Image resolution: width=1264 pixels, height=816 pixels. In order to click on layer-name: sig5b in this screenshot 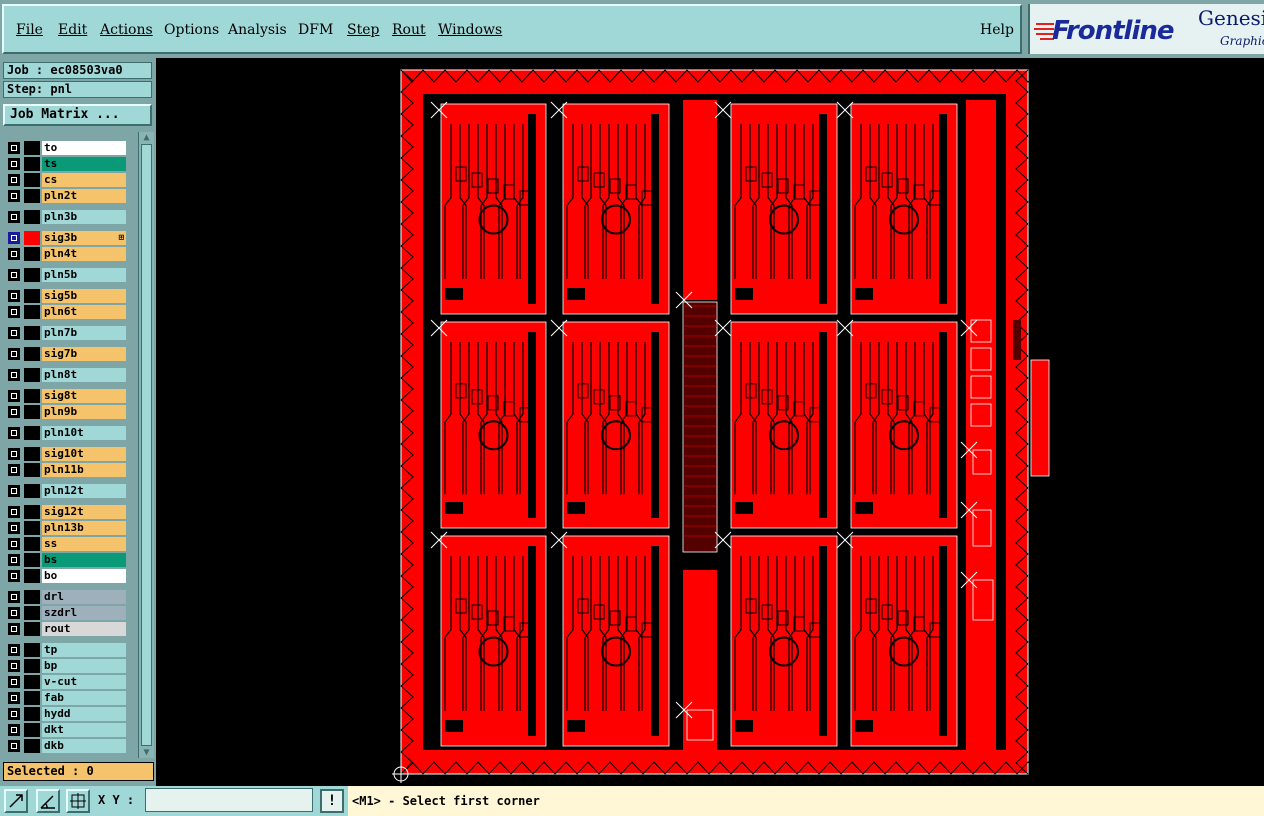, I will do `click(84, 296)`.